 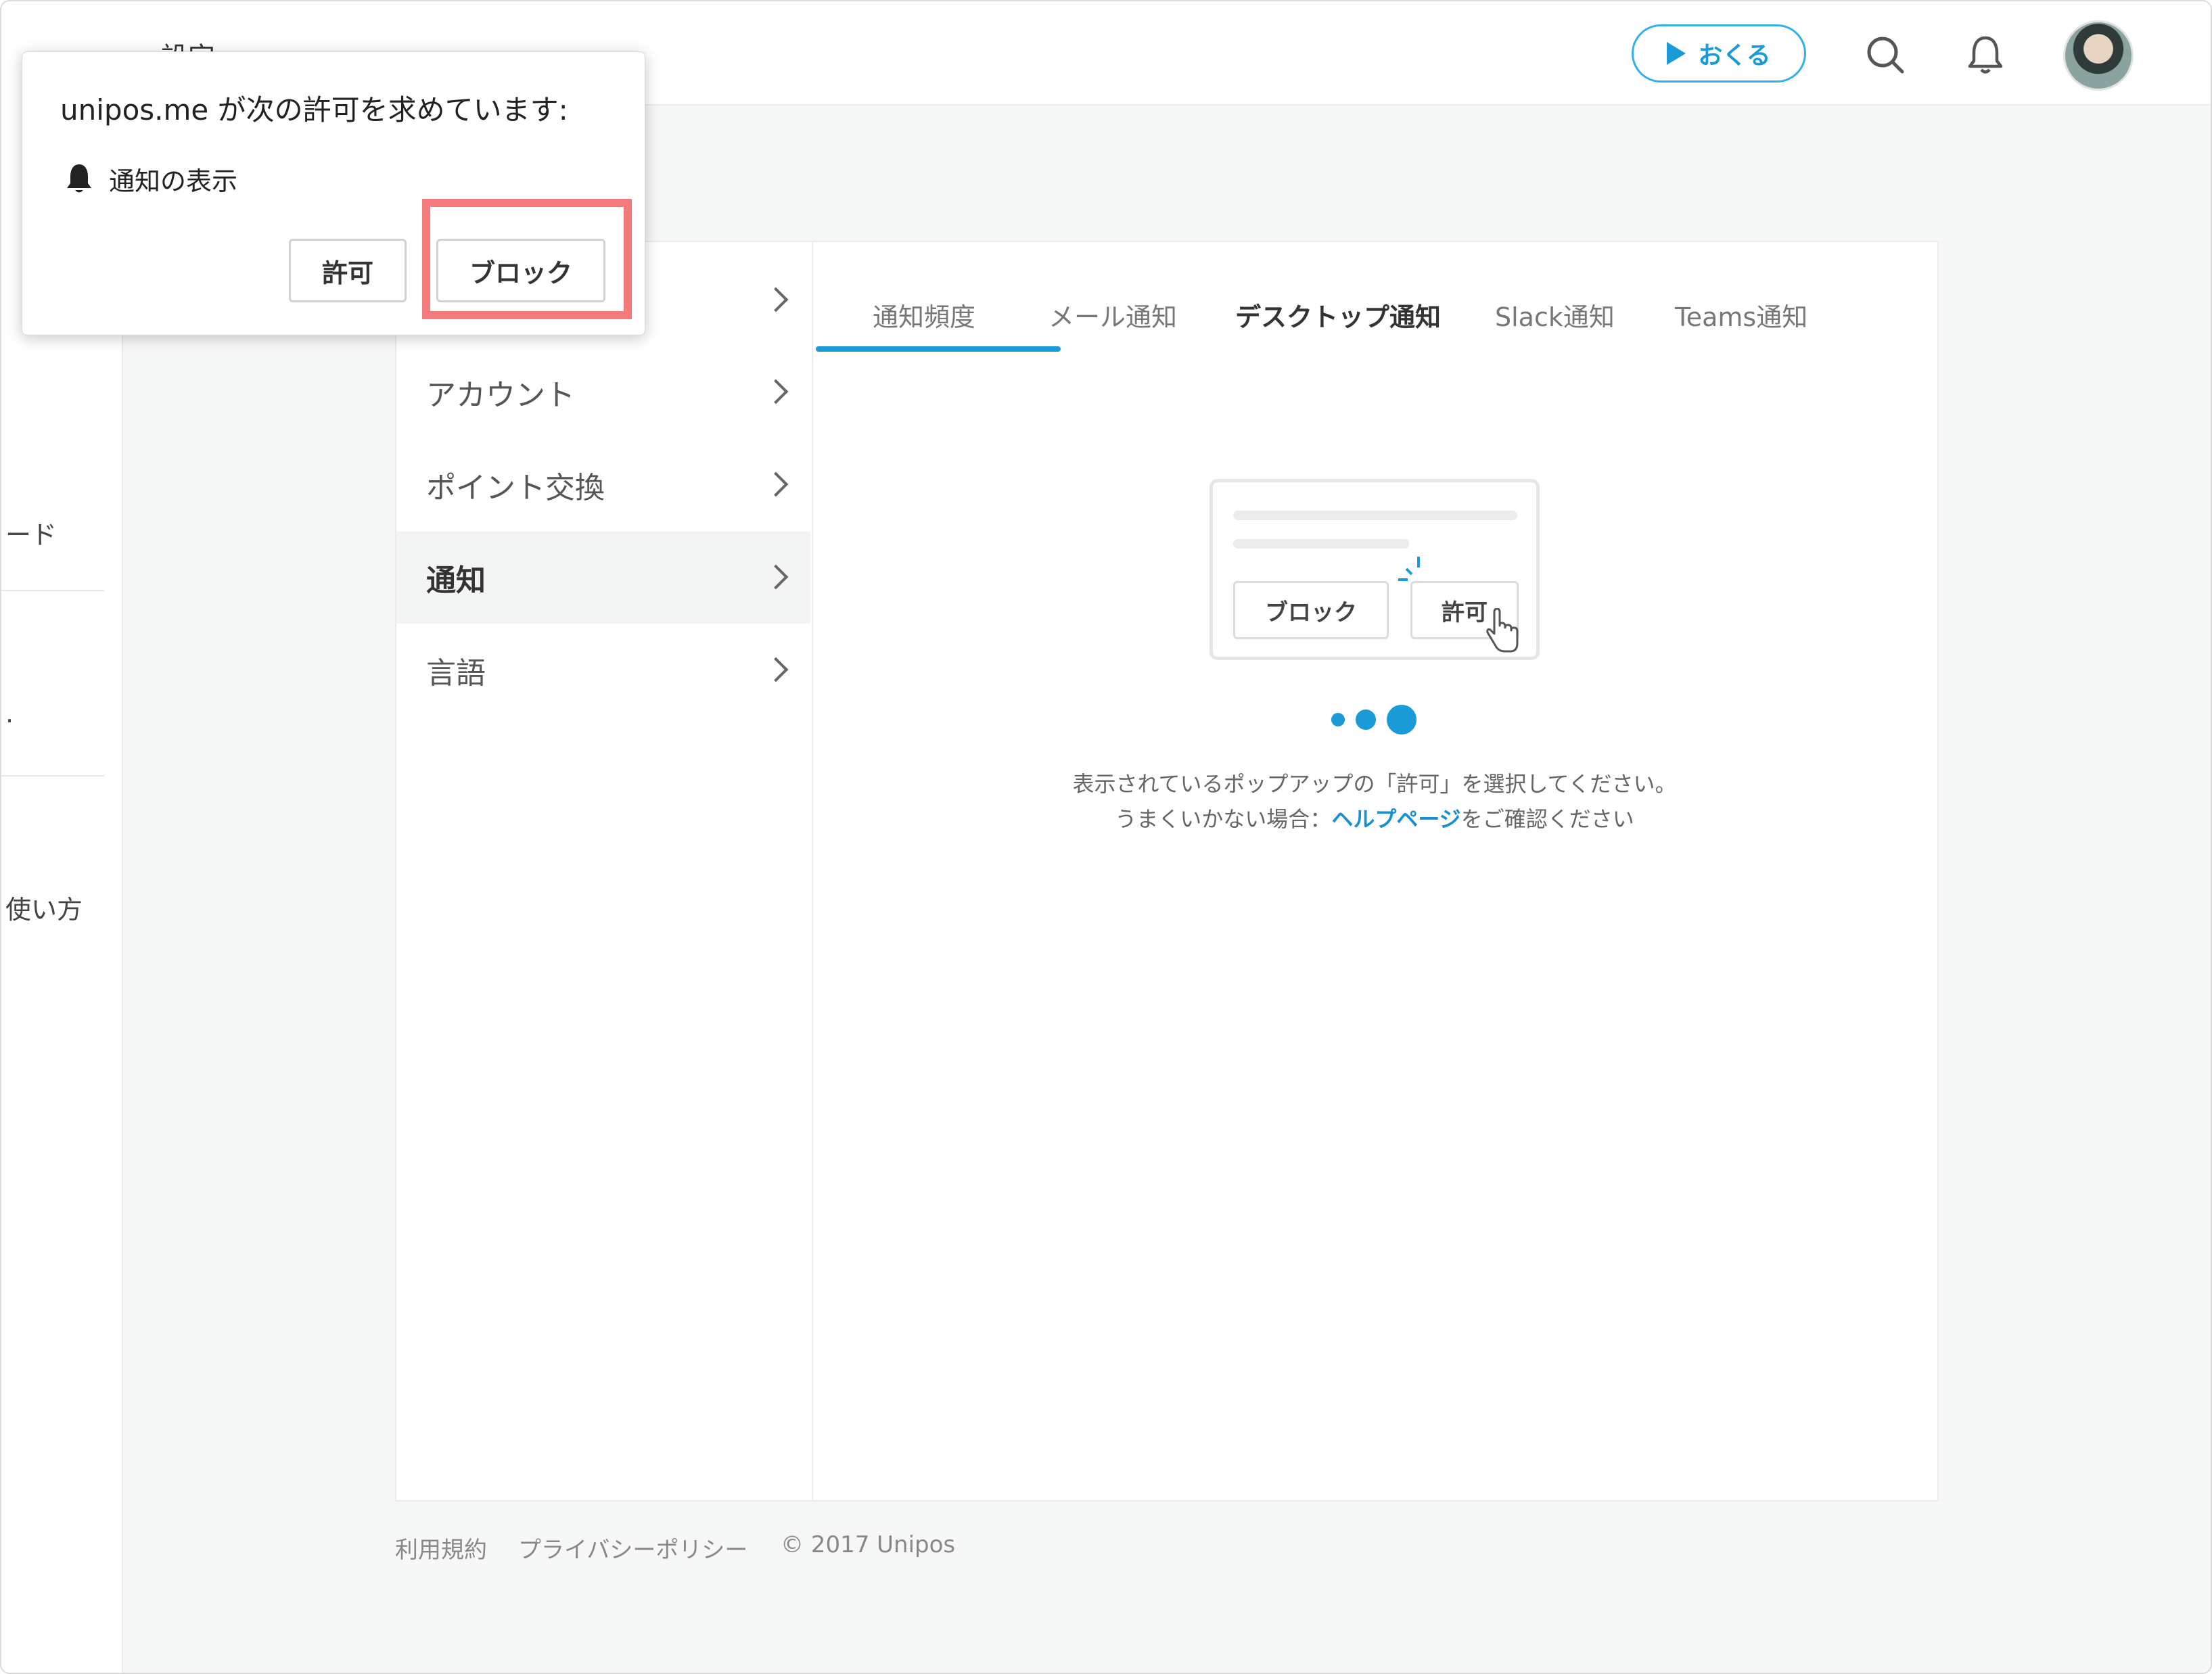 What do you see at coordinates (1113, 314) in the screenshot?
I see `tab-email: メール通知` at bounding box center [1113, 314].